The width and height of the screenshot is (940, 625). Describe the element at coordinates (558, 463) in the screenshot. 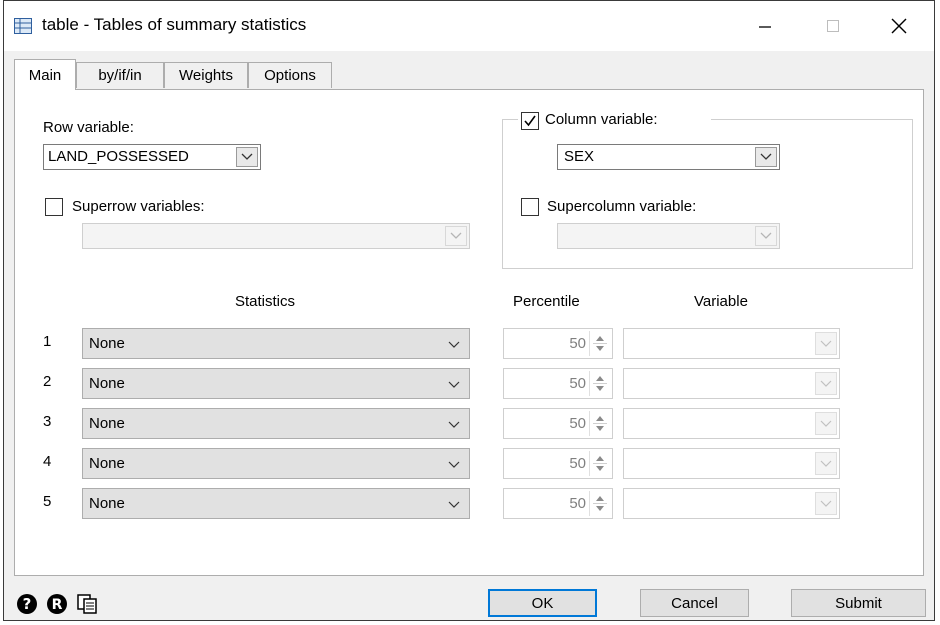

I see `percentile-spinner-4: 50` at that location.